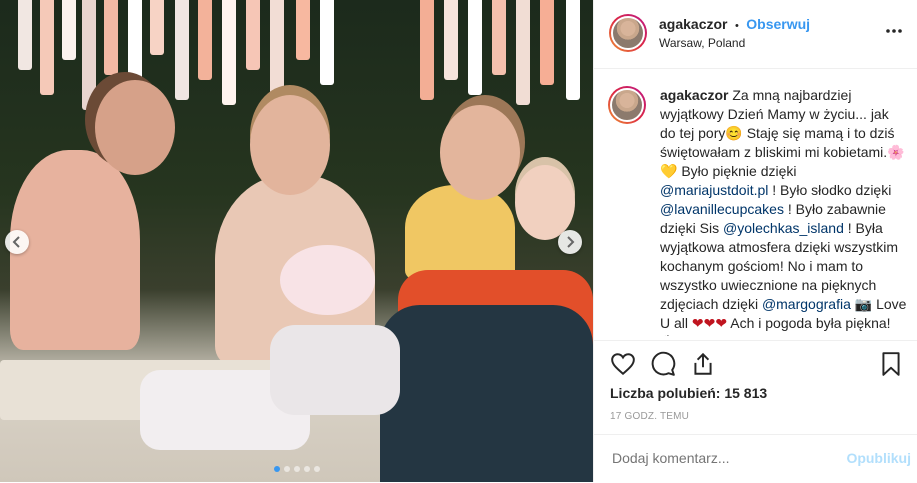 Image resolution: width=917 pixels, height=483 pixels. What do you see at coordinates (75, 250) in the screenshot?
I see `woman-left` at bounding box center [75, 250].